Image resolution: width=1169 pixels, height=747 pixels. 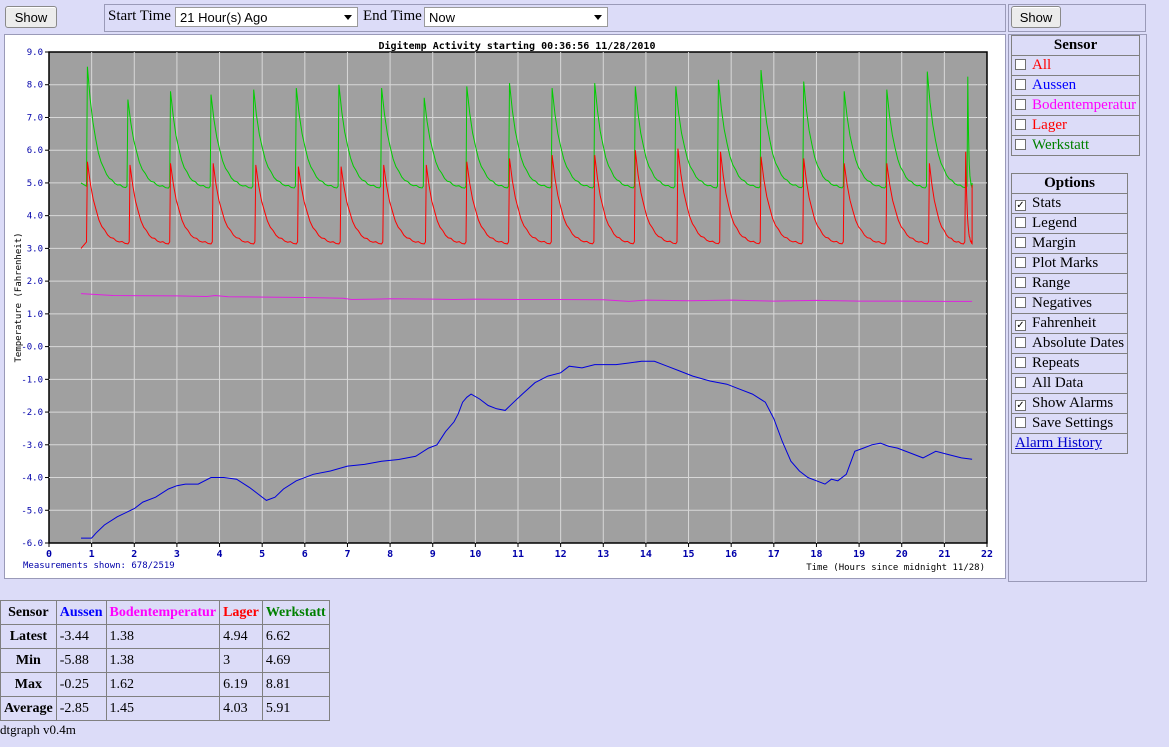 I want to click on y-tick-label: 6.0, so click(x=35, y=151).